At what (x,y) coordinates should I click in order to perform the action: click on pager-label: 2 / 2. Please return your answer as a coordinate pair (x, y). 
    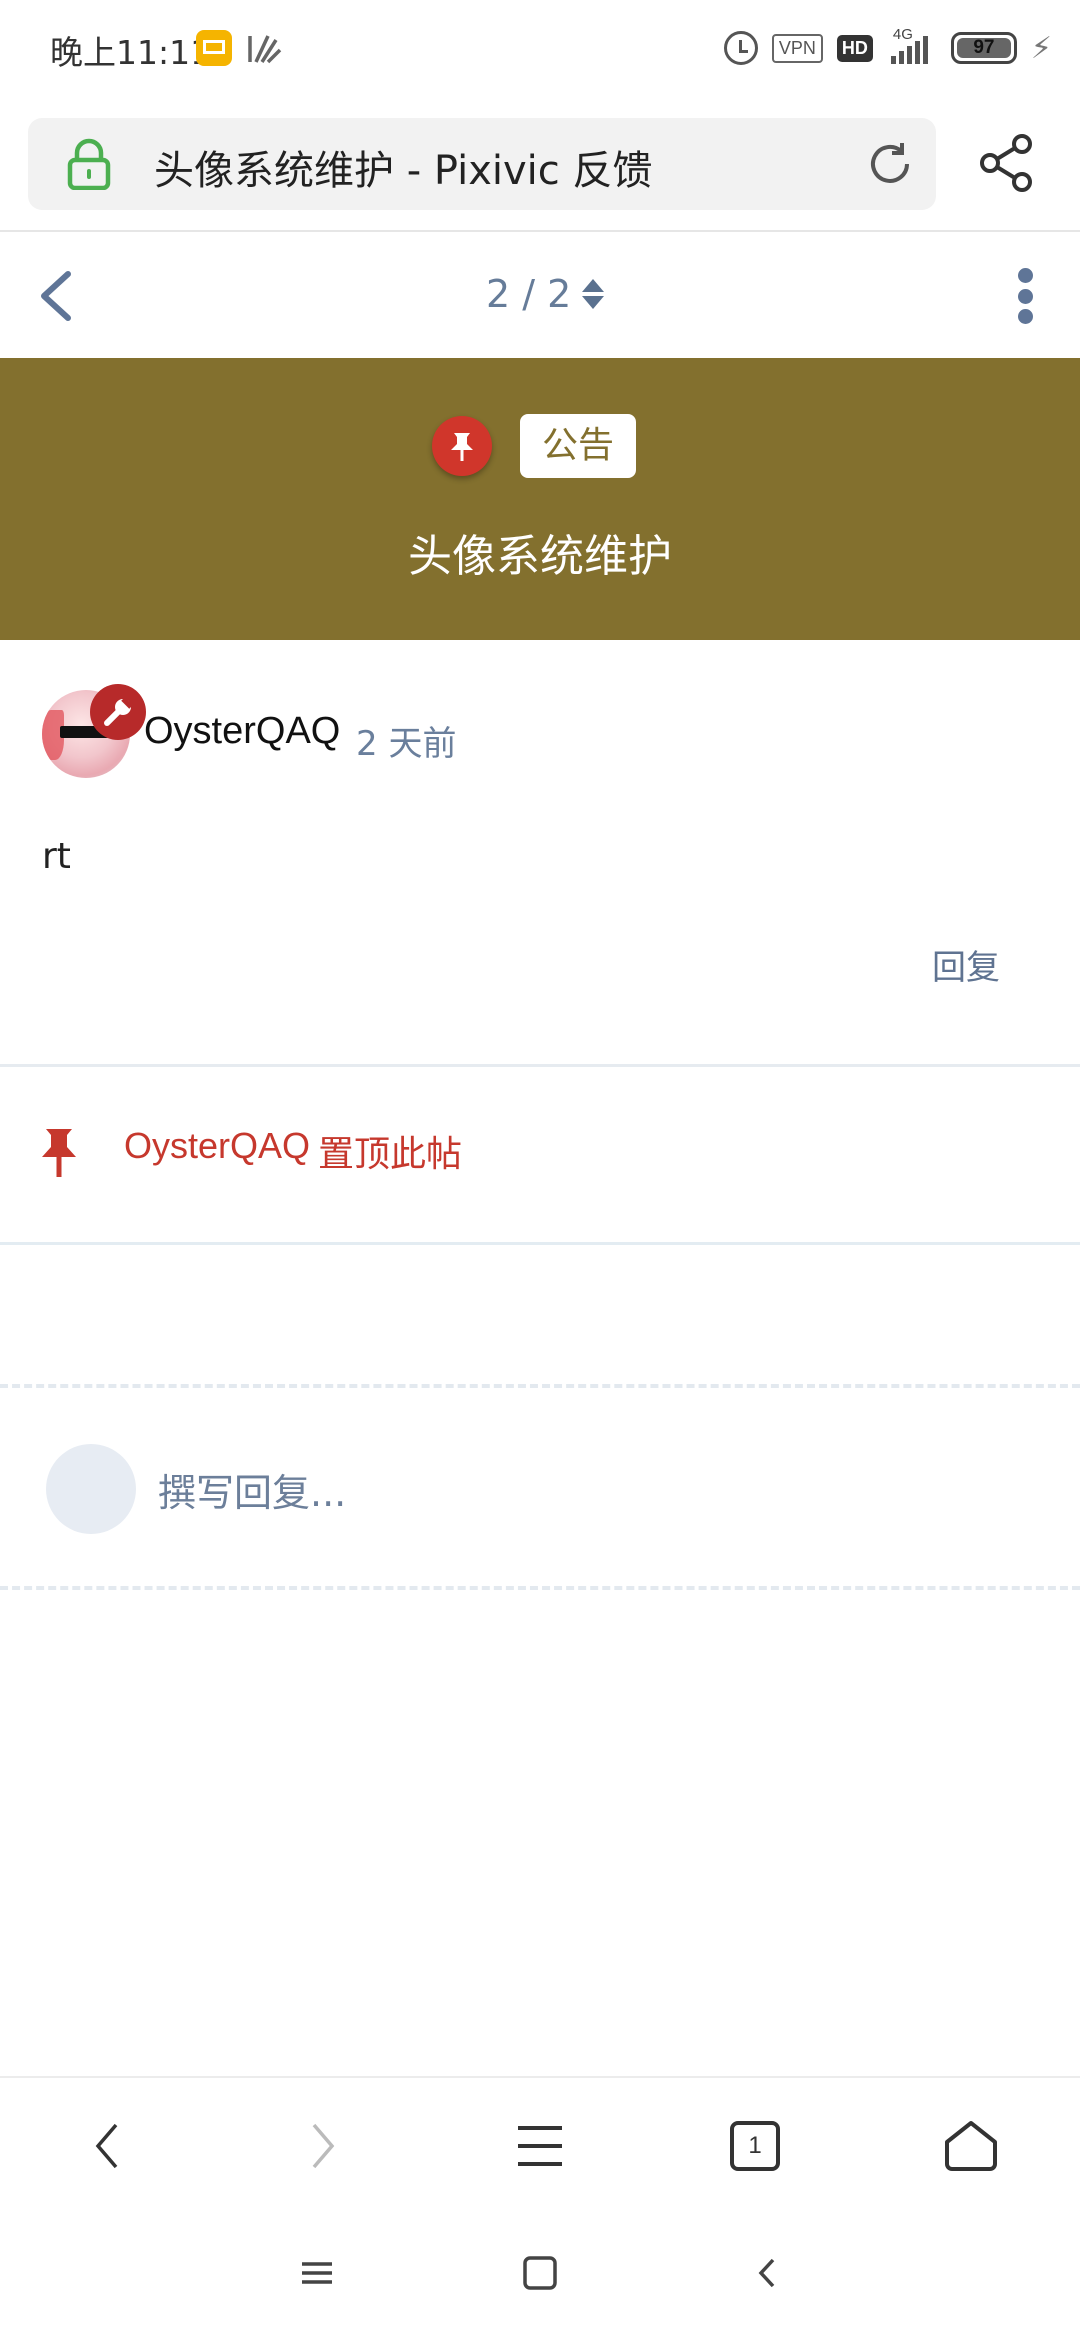
    Looking at the image, I should click on (529, 294).